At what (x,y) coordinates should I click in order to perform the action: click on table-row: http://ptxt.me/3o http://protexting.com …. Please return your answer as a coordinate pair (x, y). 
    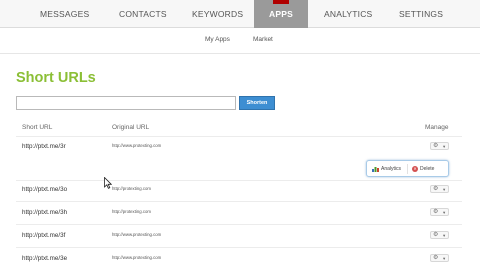
    Looking at the image, I should click on (240, 195).